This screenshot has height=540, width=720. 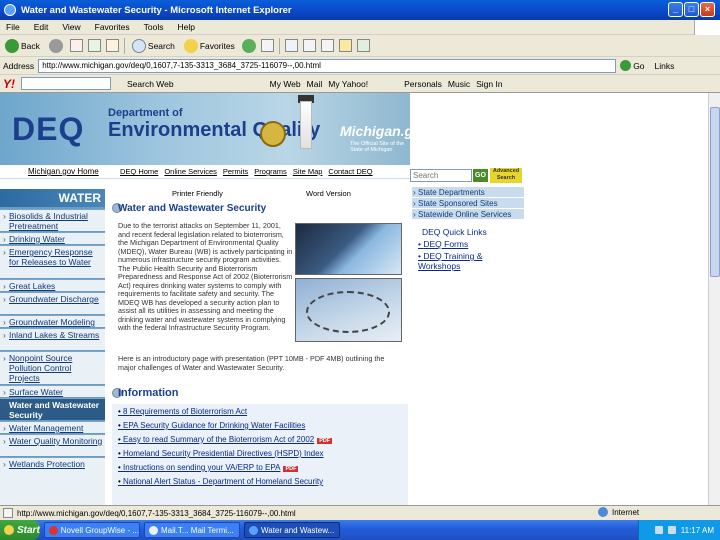 I want to click on nav-item-emergency-response: Emergency Response for Releases to Water, so click(x=52, y=261).